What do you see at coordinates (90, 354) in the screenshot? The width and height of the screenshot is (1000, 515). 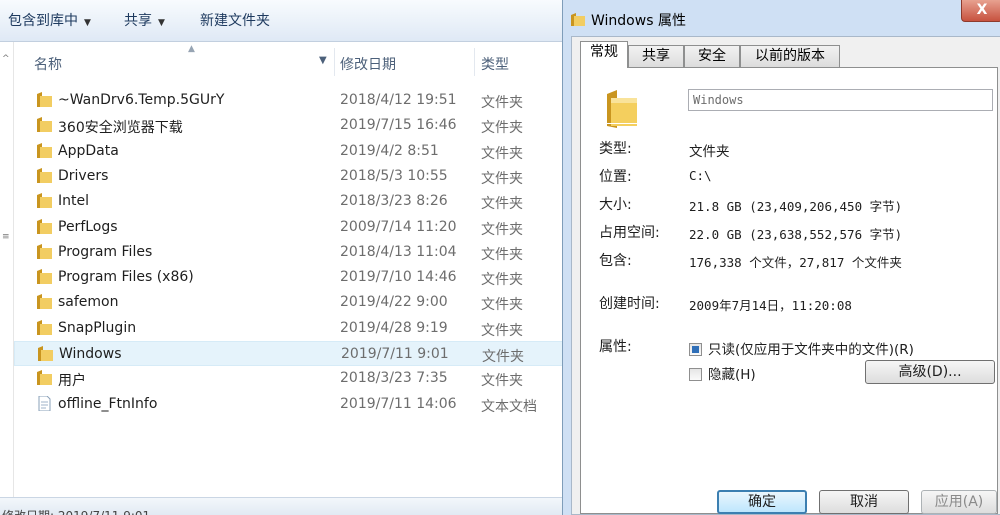 I see `file-name: Windows` at bounding box center [90, 354].